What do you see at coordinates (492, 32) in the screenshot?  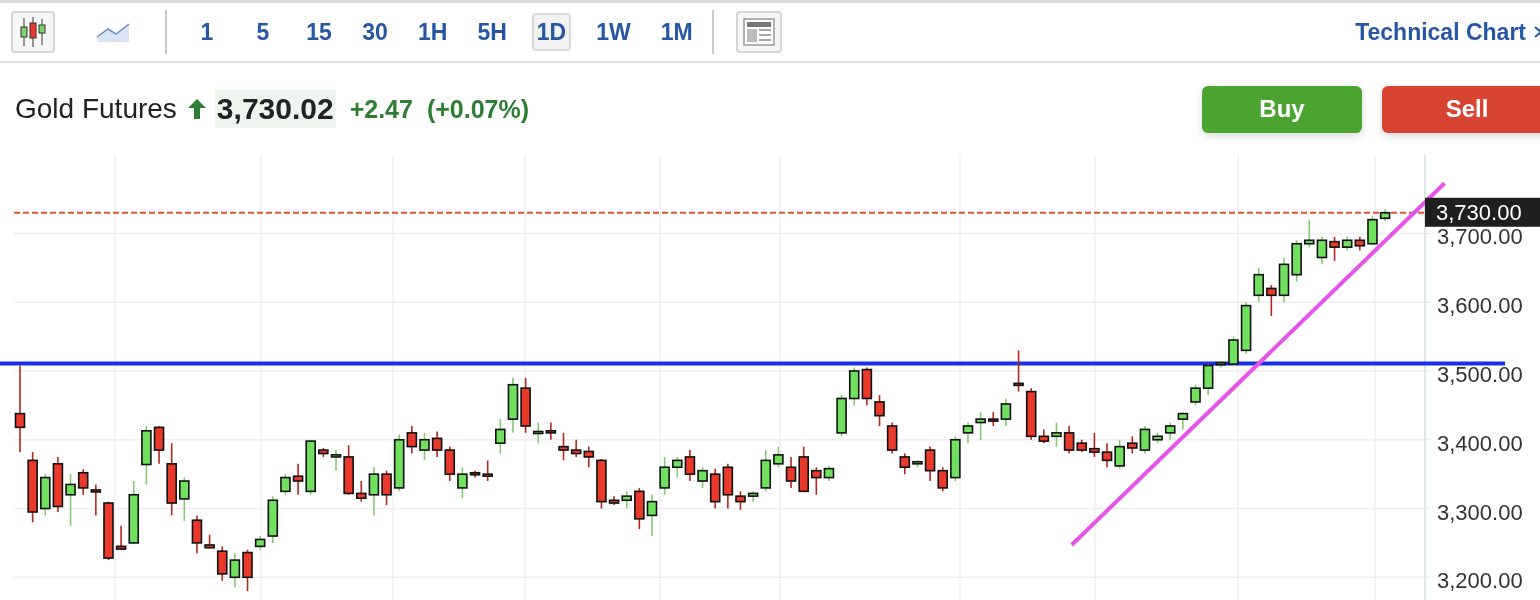 I see `interval-button: 5H` at bounding box center [492, 32].